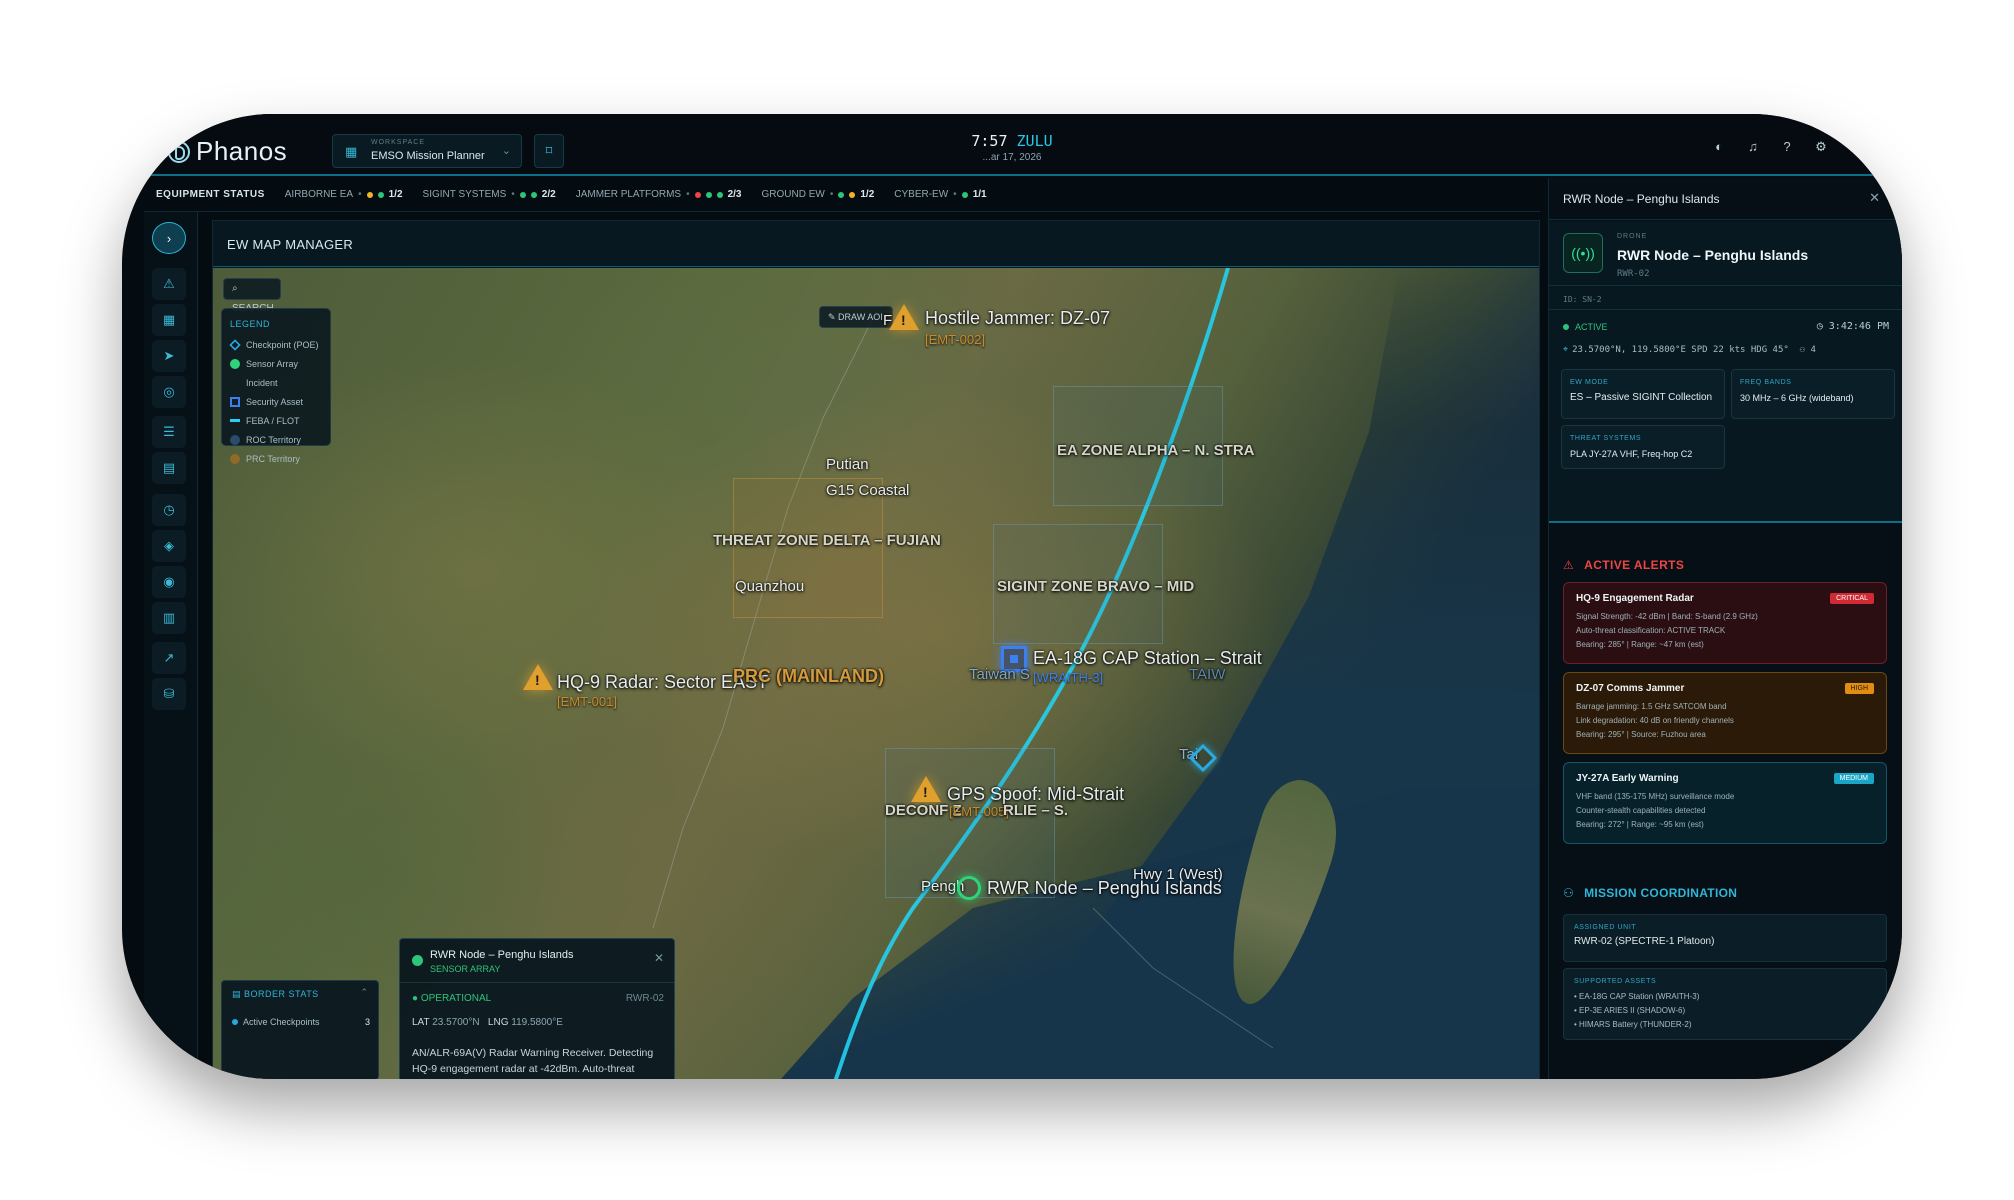  I want to click on database-nav: ⛁, so click(169, 694).